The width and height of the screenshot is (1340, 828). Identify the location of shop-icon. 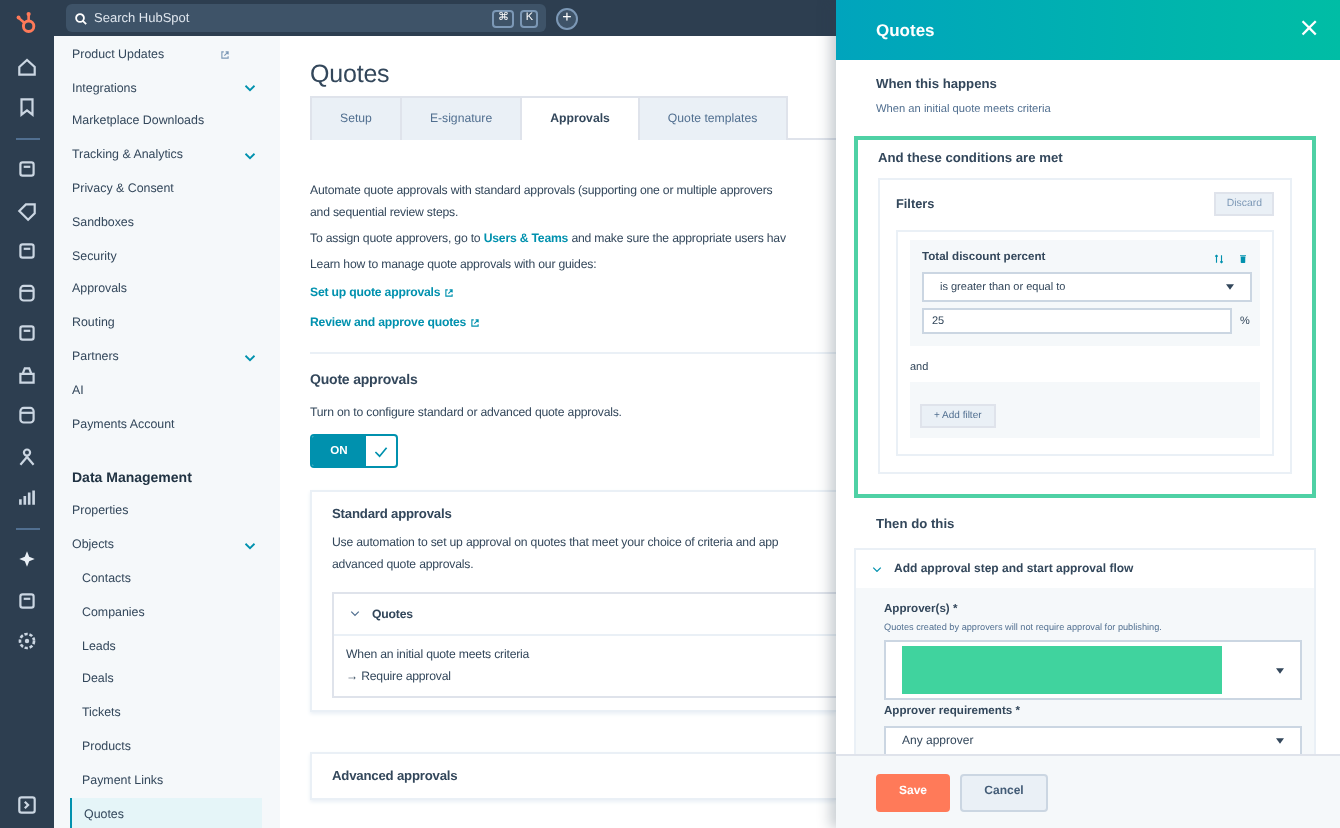
(27, 374).